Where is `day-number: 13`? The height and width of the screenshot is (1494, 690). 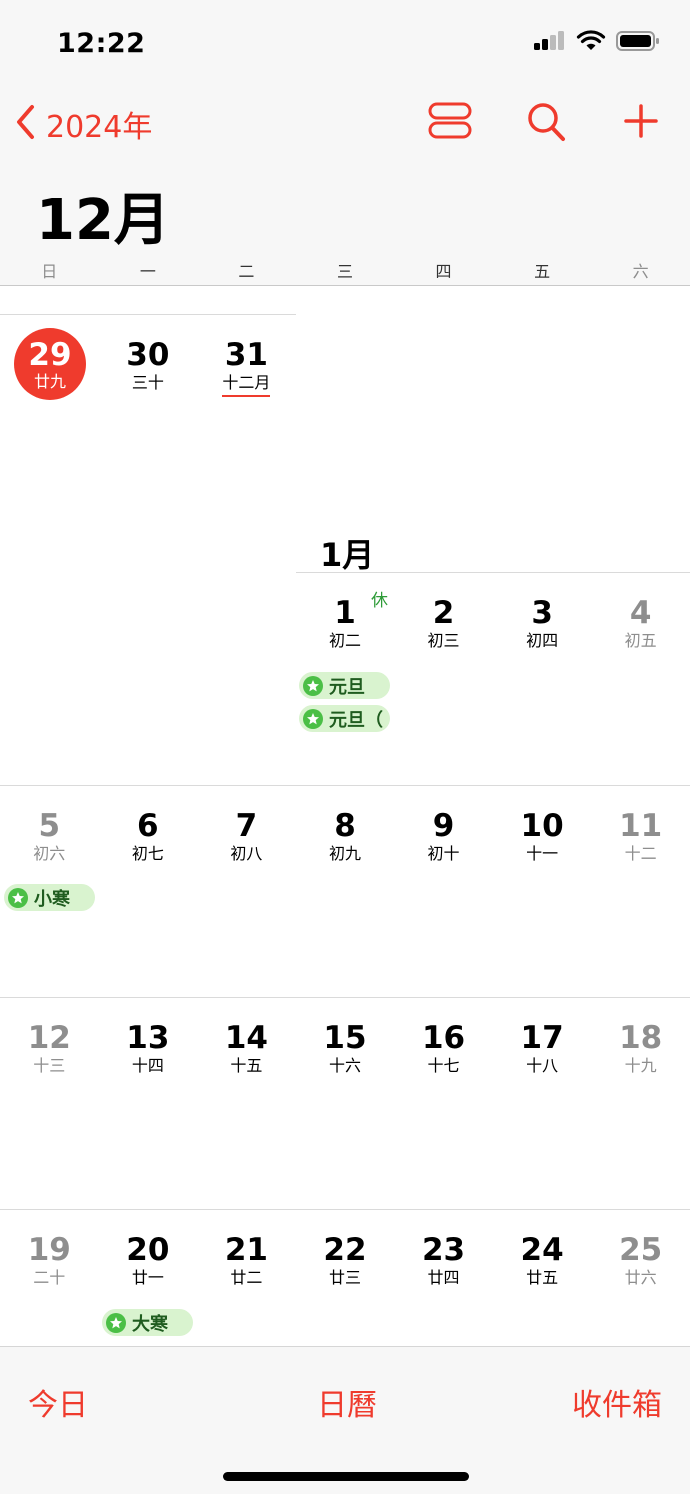 day-number: 13 is located at coordinates (148, 1038).